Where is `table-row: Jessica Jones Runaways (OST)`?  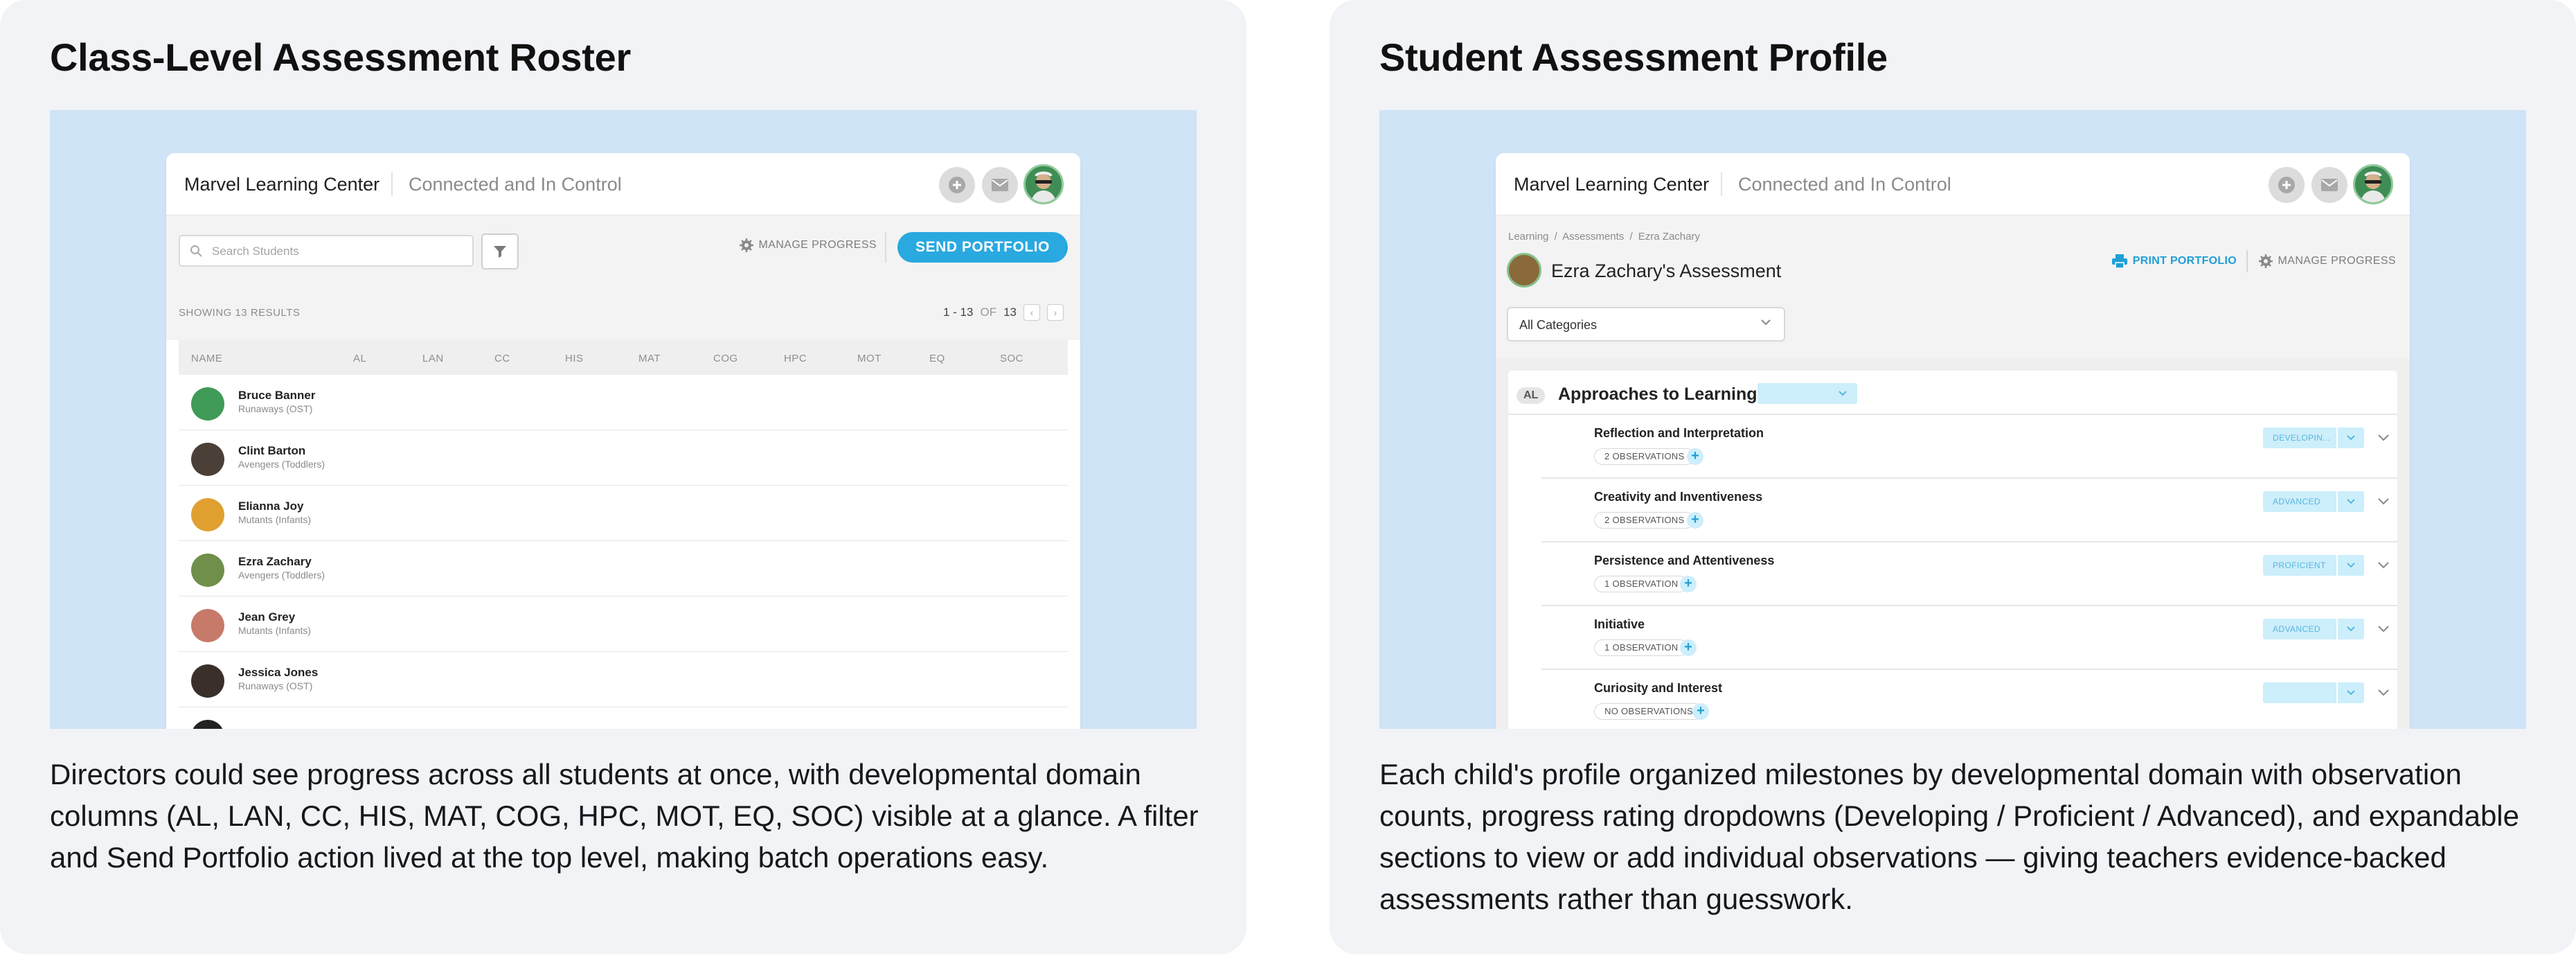
table-row: Jessica Jones Runaways (OST) is located at coordinates (623, 679).